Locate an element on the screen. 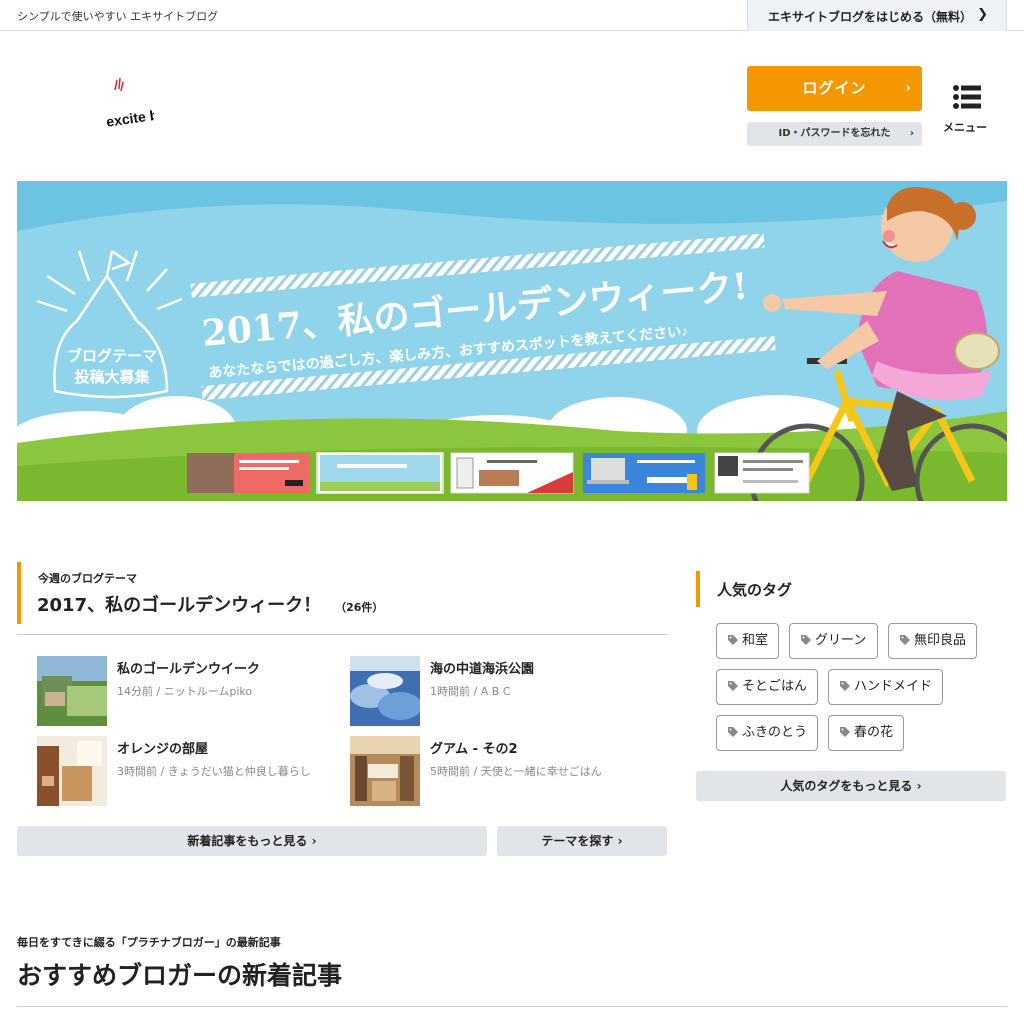  start-blog-button: エキサイトブログをはじめる（無料） ❯ is located at coordinates (877, 15).